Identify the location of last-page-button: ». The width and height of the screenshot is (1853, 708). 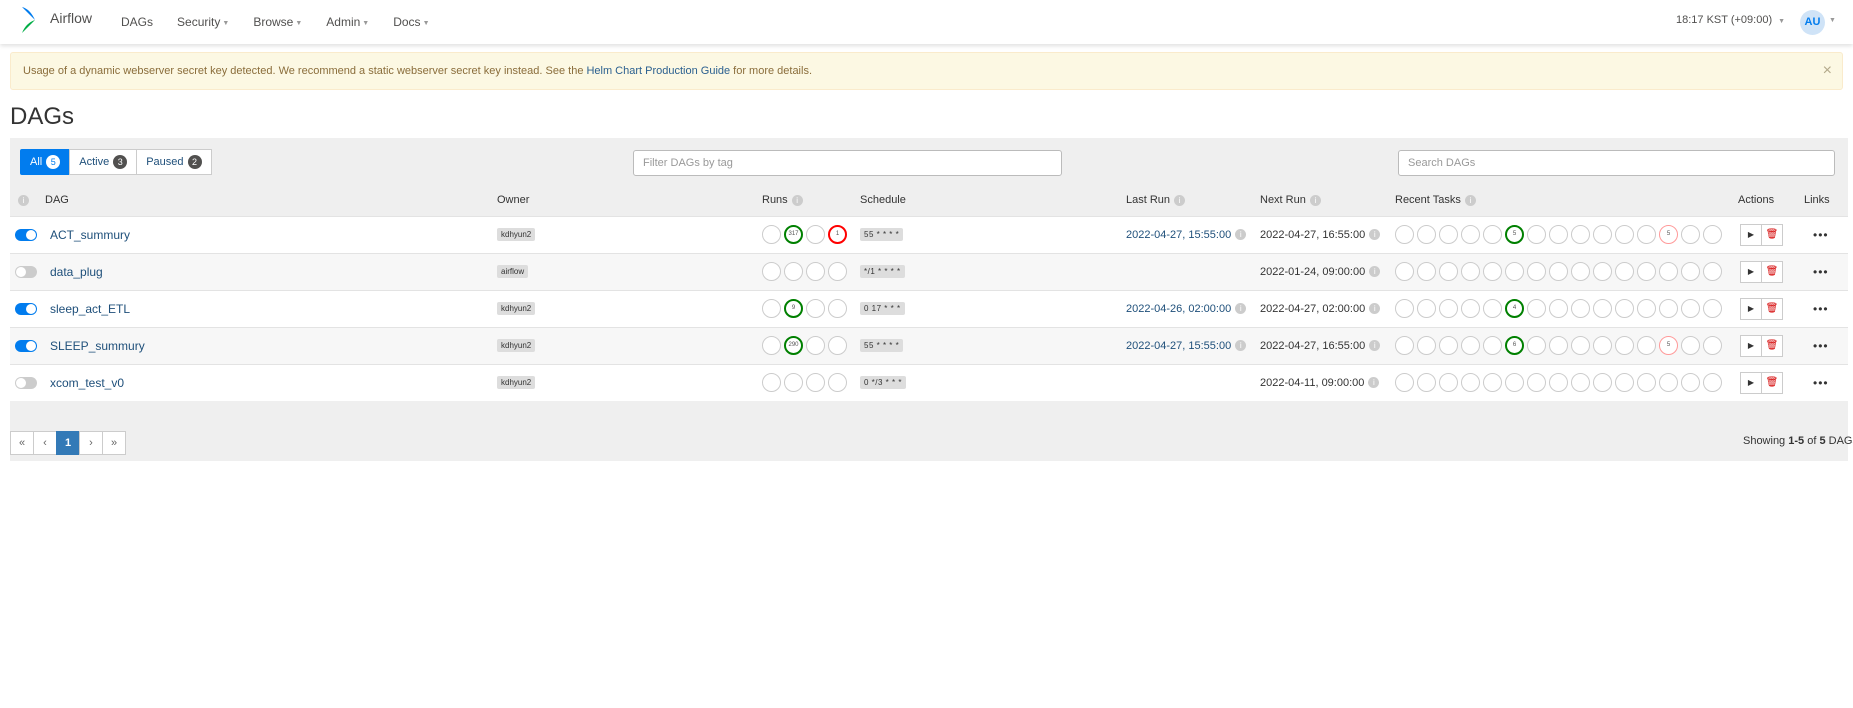
(114, 443).